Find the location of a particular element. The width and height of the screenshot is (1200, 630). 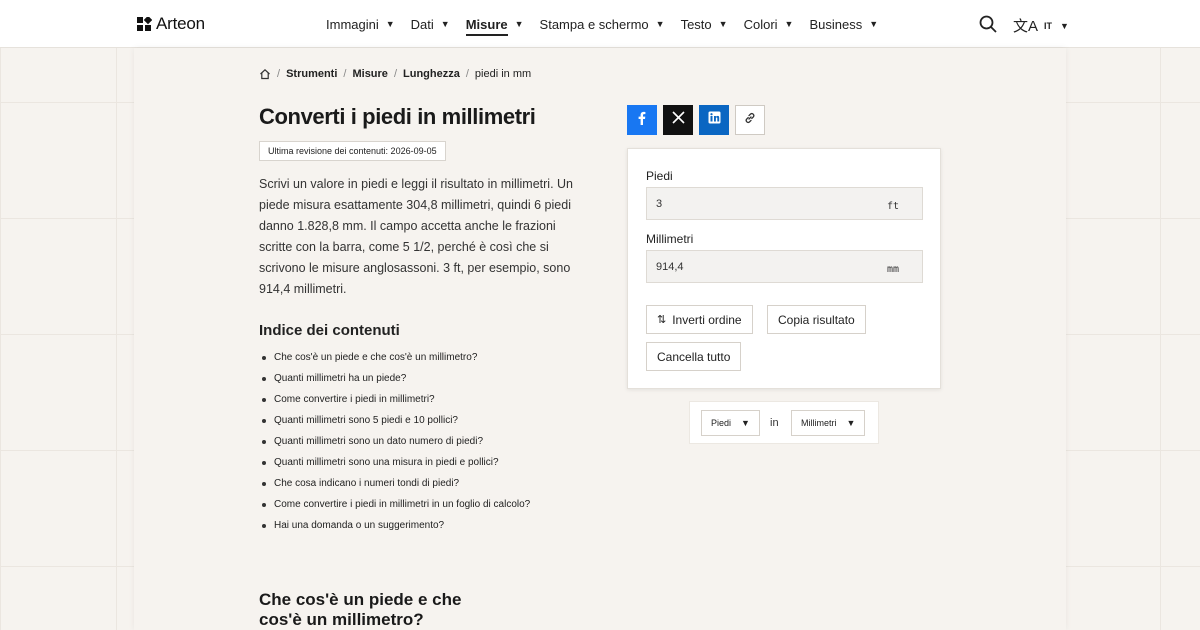

nav-item-stampa: Stampa e schermo ▼ is located at coordinates (602, 24).